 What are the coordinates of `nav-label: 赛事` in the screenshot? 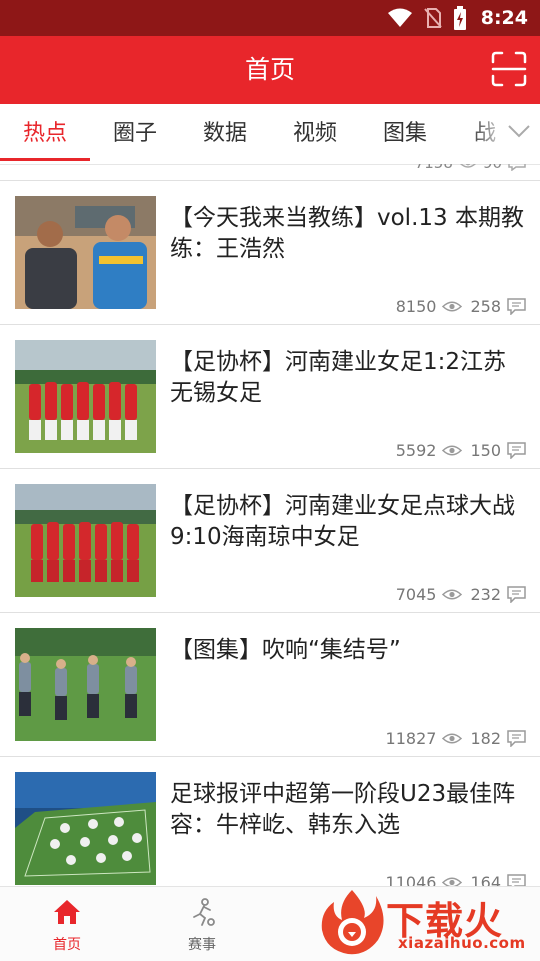 It's located at (202, 945).